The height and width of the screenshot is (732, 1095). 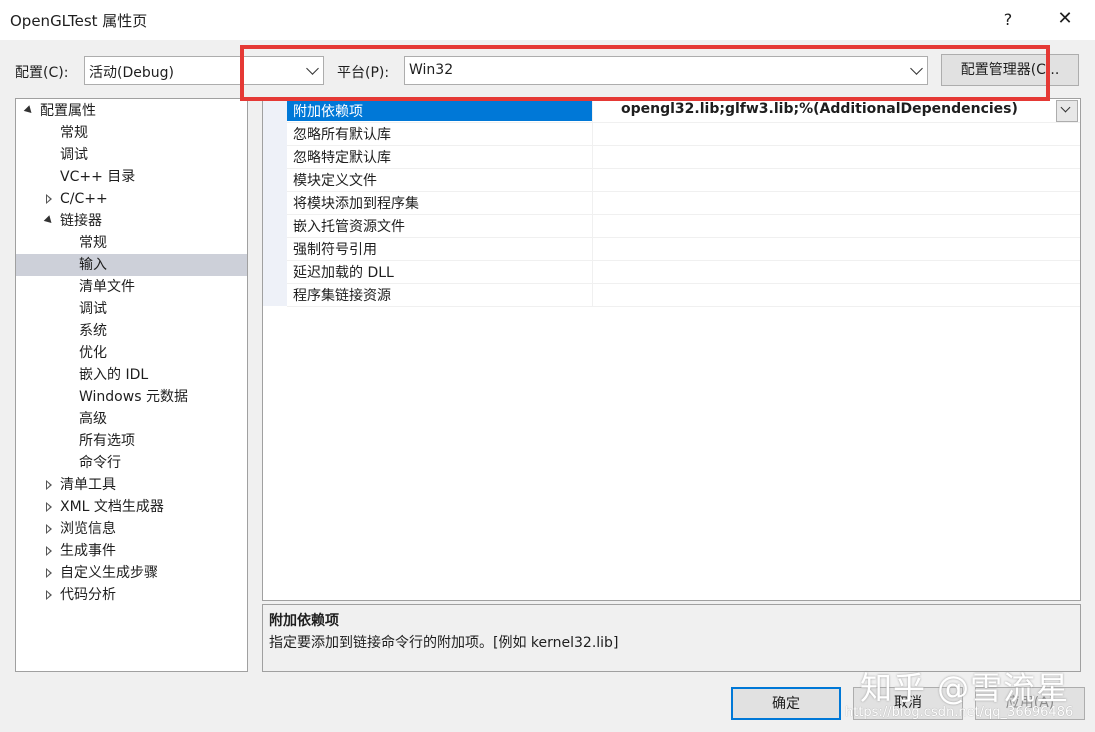 What do you see at coordinates (204, 70) in the screenshot?
I see `config-dropdown: 活动(Debug)` at bounding box center [204, 70].